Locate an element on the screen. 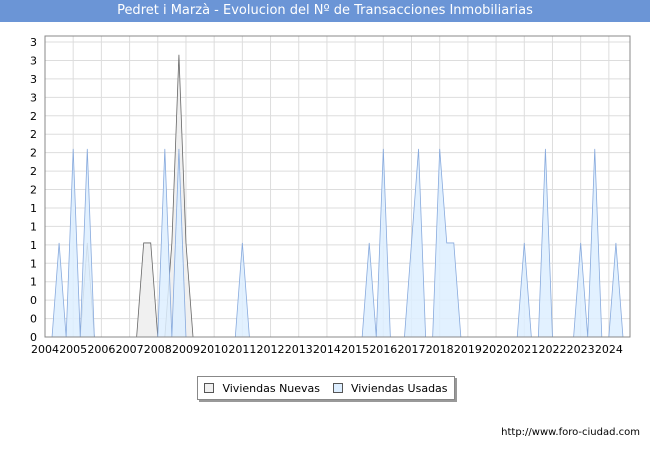 Image resolution: width=650 pixels, height=450 pixels. x-tick-label: 2022 is located at coordinates (552, 349).